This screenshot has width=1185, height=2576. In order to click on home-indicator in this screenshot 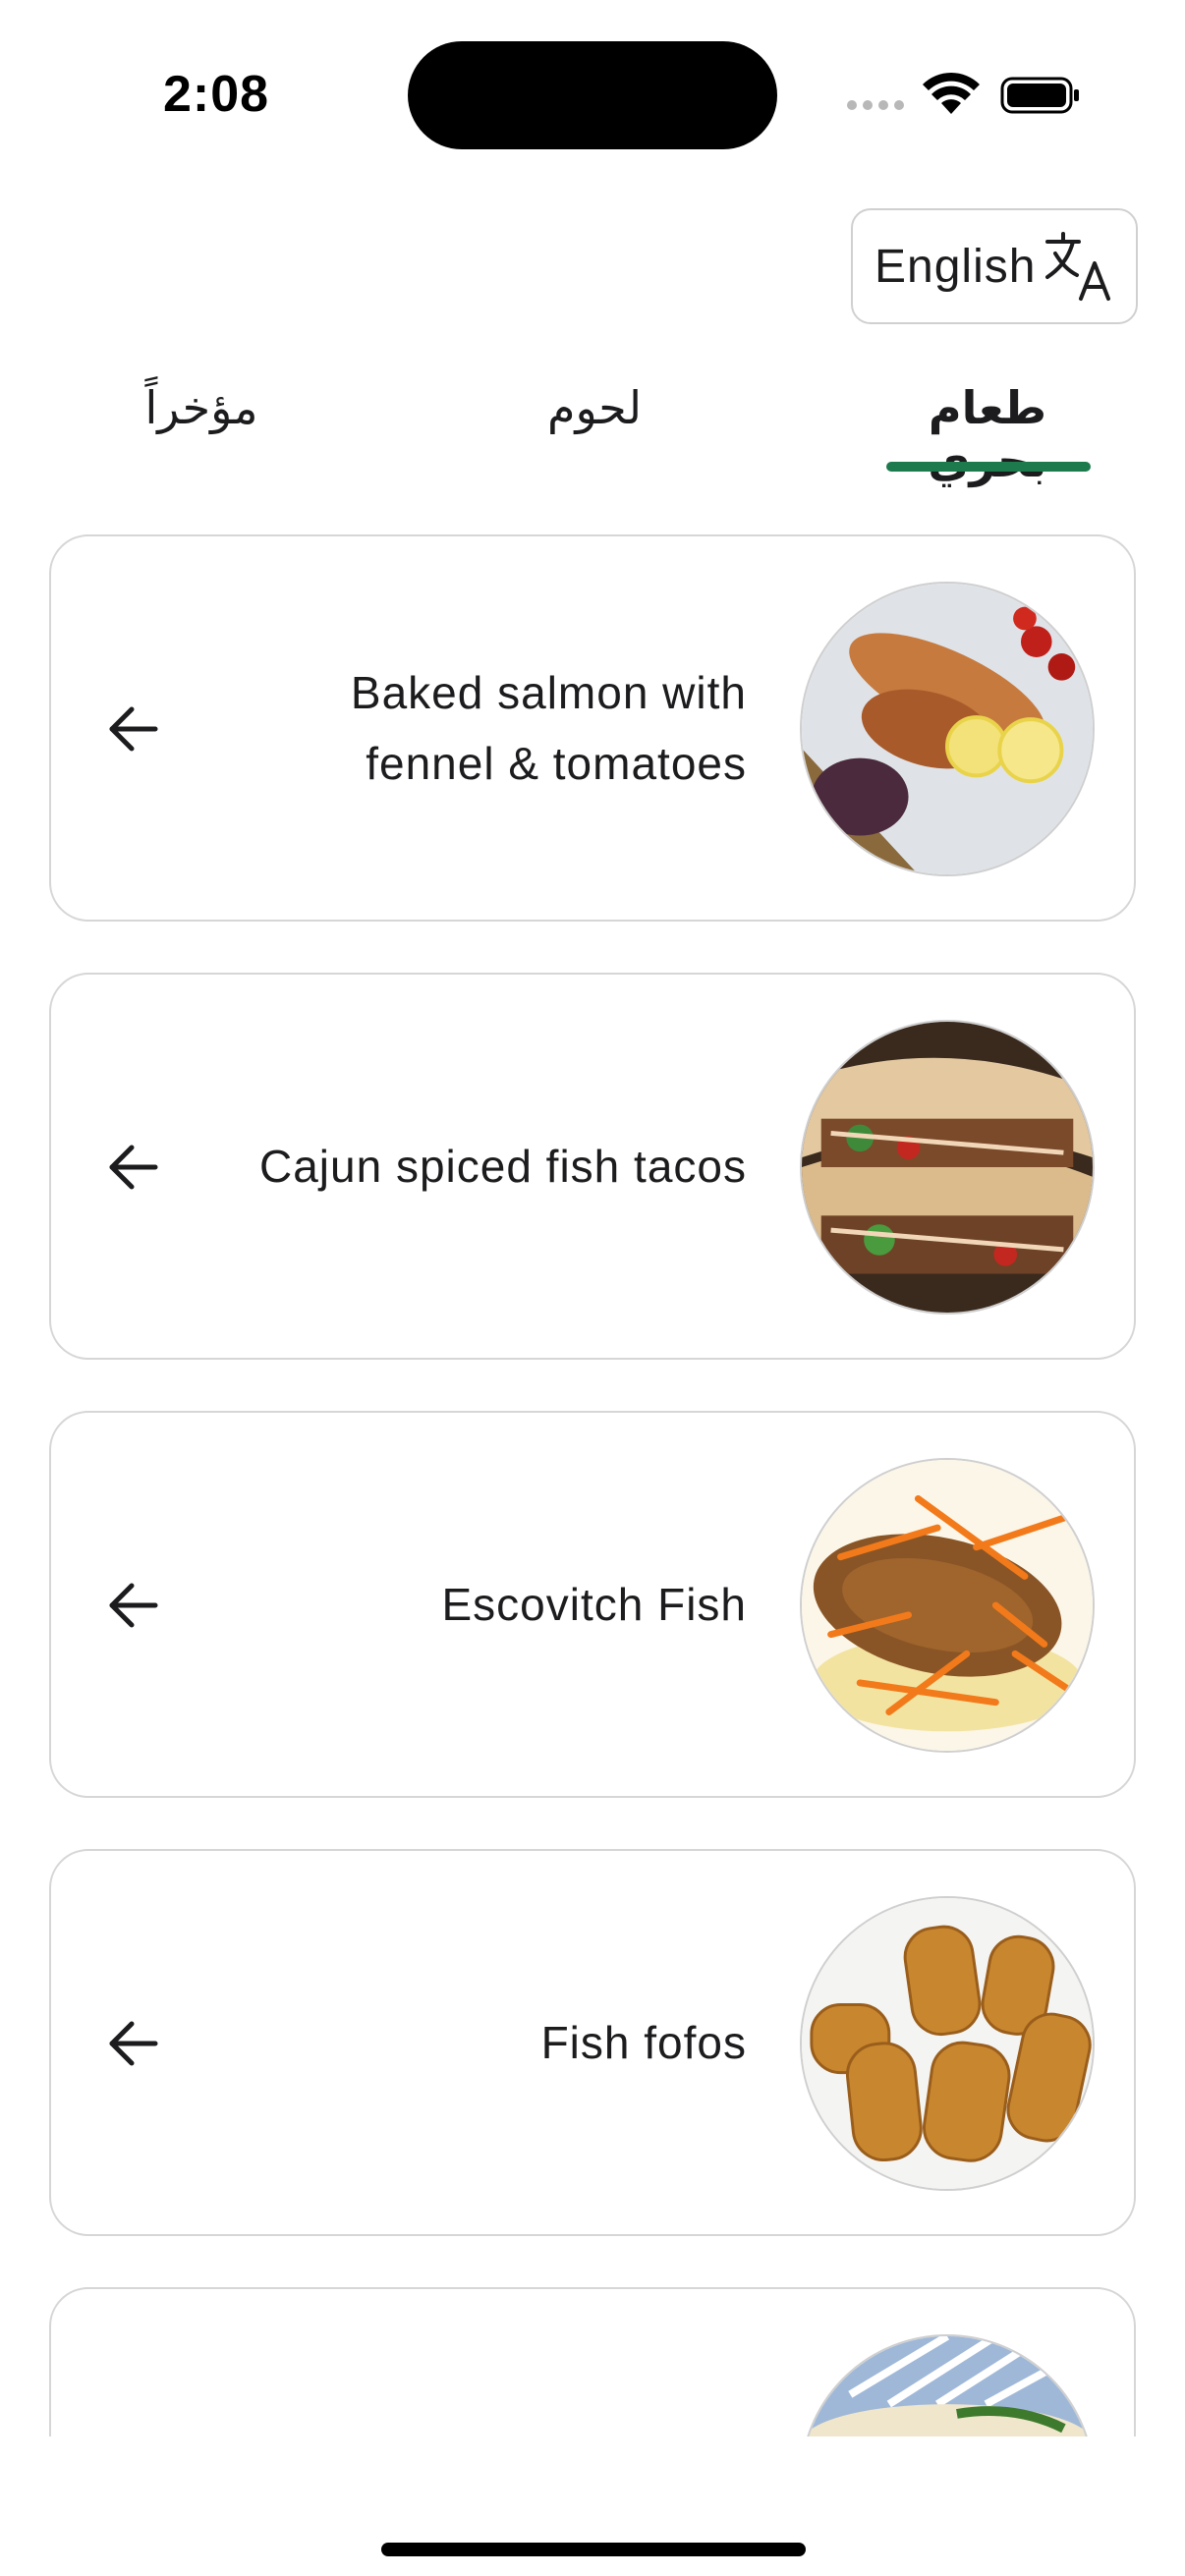, I will do `click(594, 2549)`.